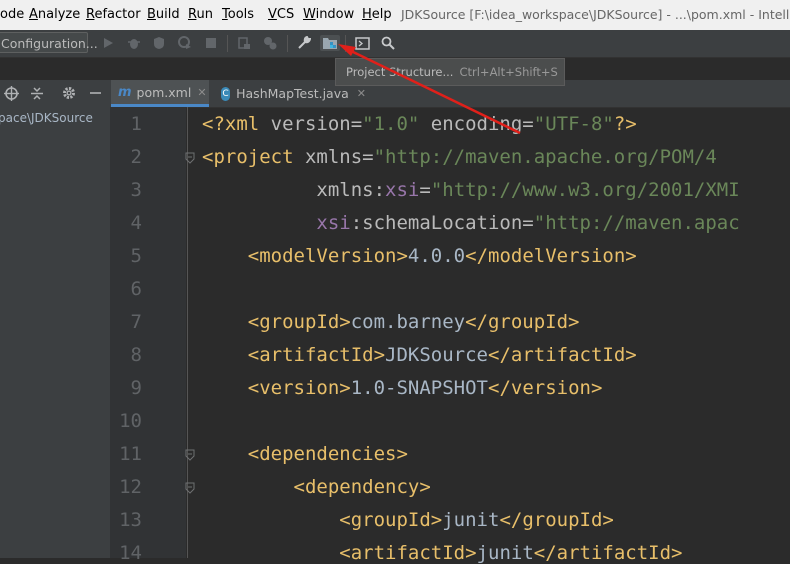  Describe the element at coordinates (339, 157) in the screenshot. I see `code-token: xmlns=` at that location.